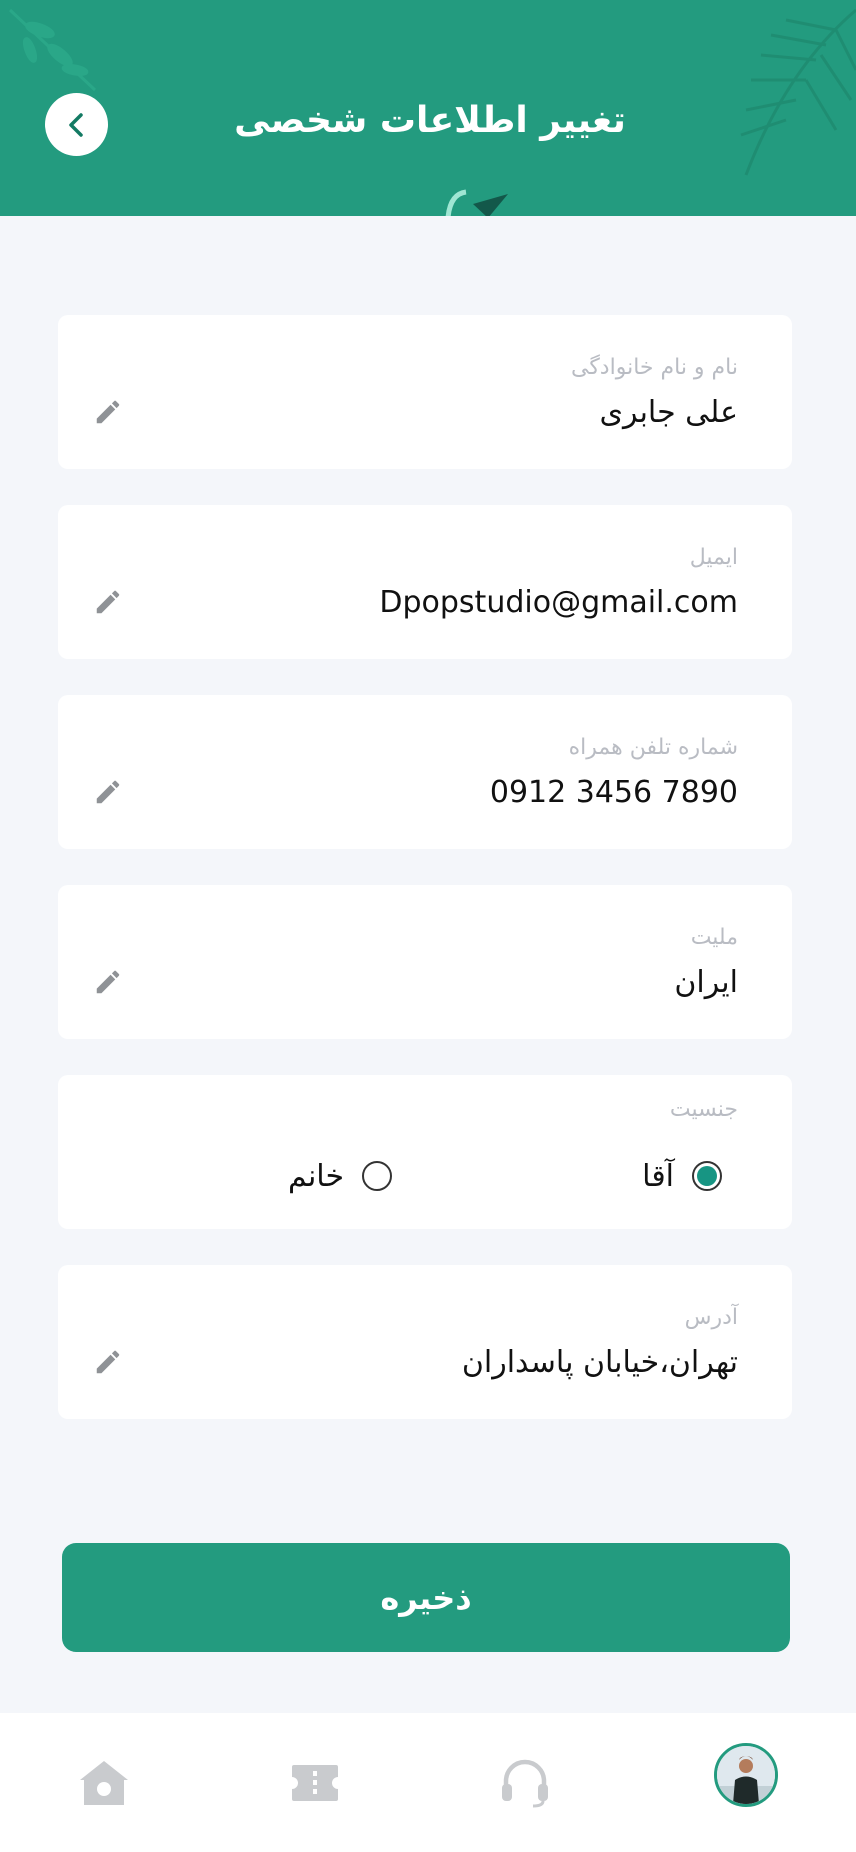  Describe the element at coordinates (714, 937) in the screenshot. I see `nationality-label: ملیت` at that location.